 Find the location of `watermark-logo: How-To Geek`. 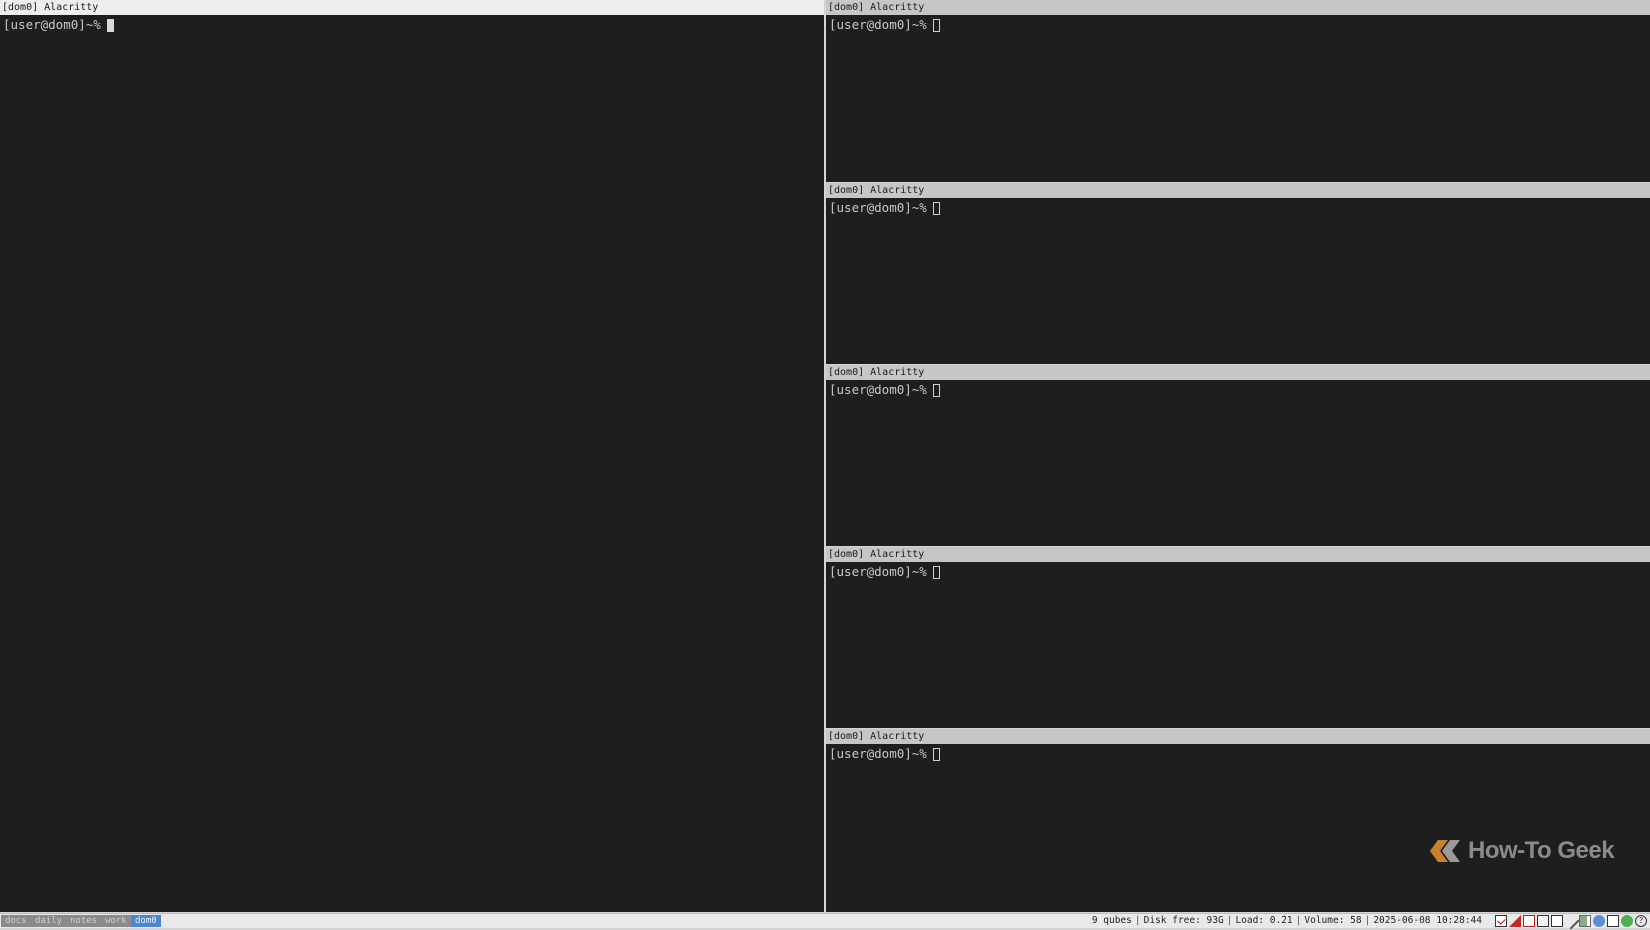

watermark-logo: How-To Geek is located at coordinates (1521, 851).